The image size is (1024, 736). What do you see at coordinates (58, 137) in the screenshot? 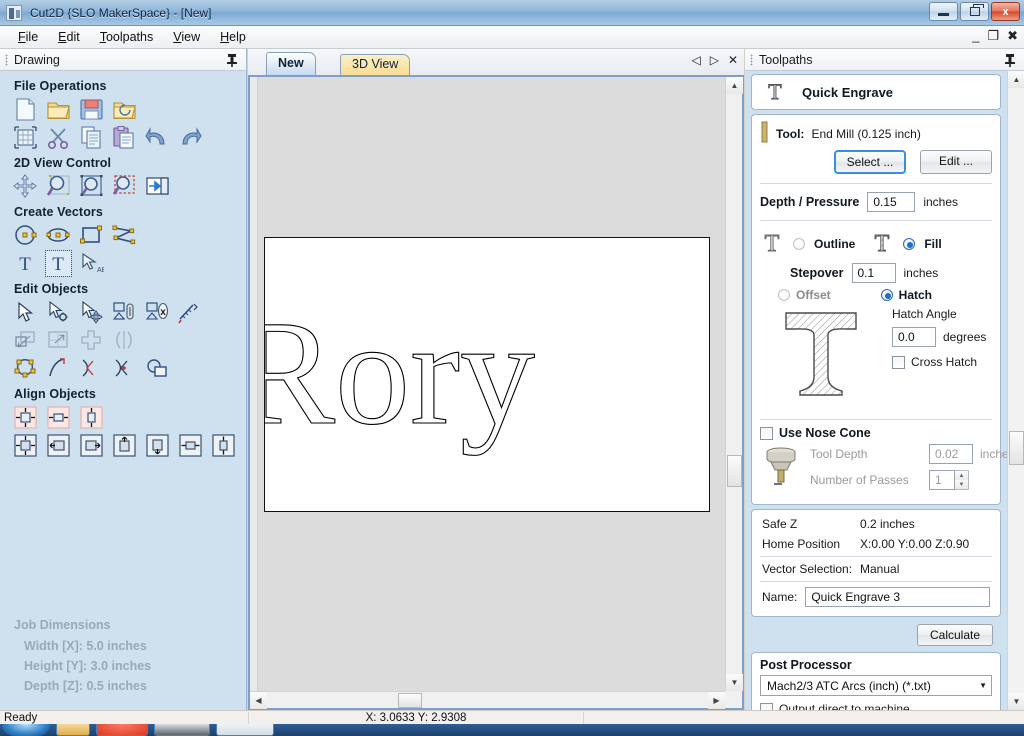
I see `cut-scissors-icon` at bounding box center [58, 137].